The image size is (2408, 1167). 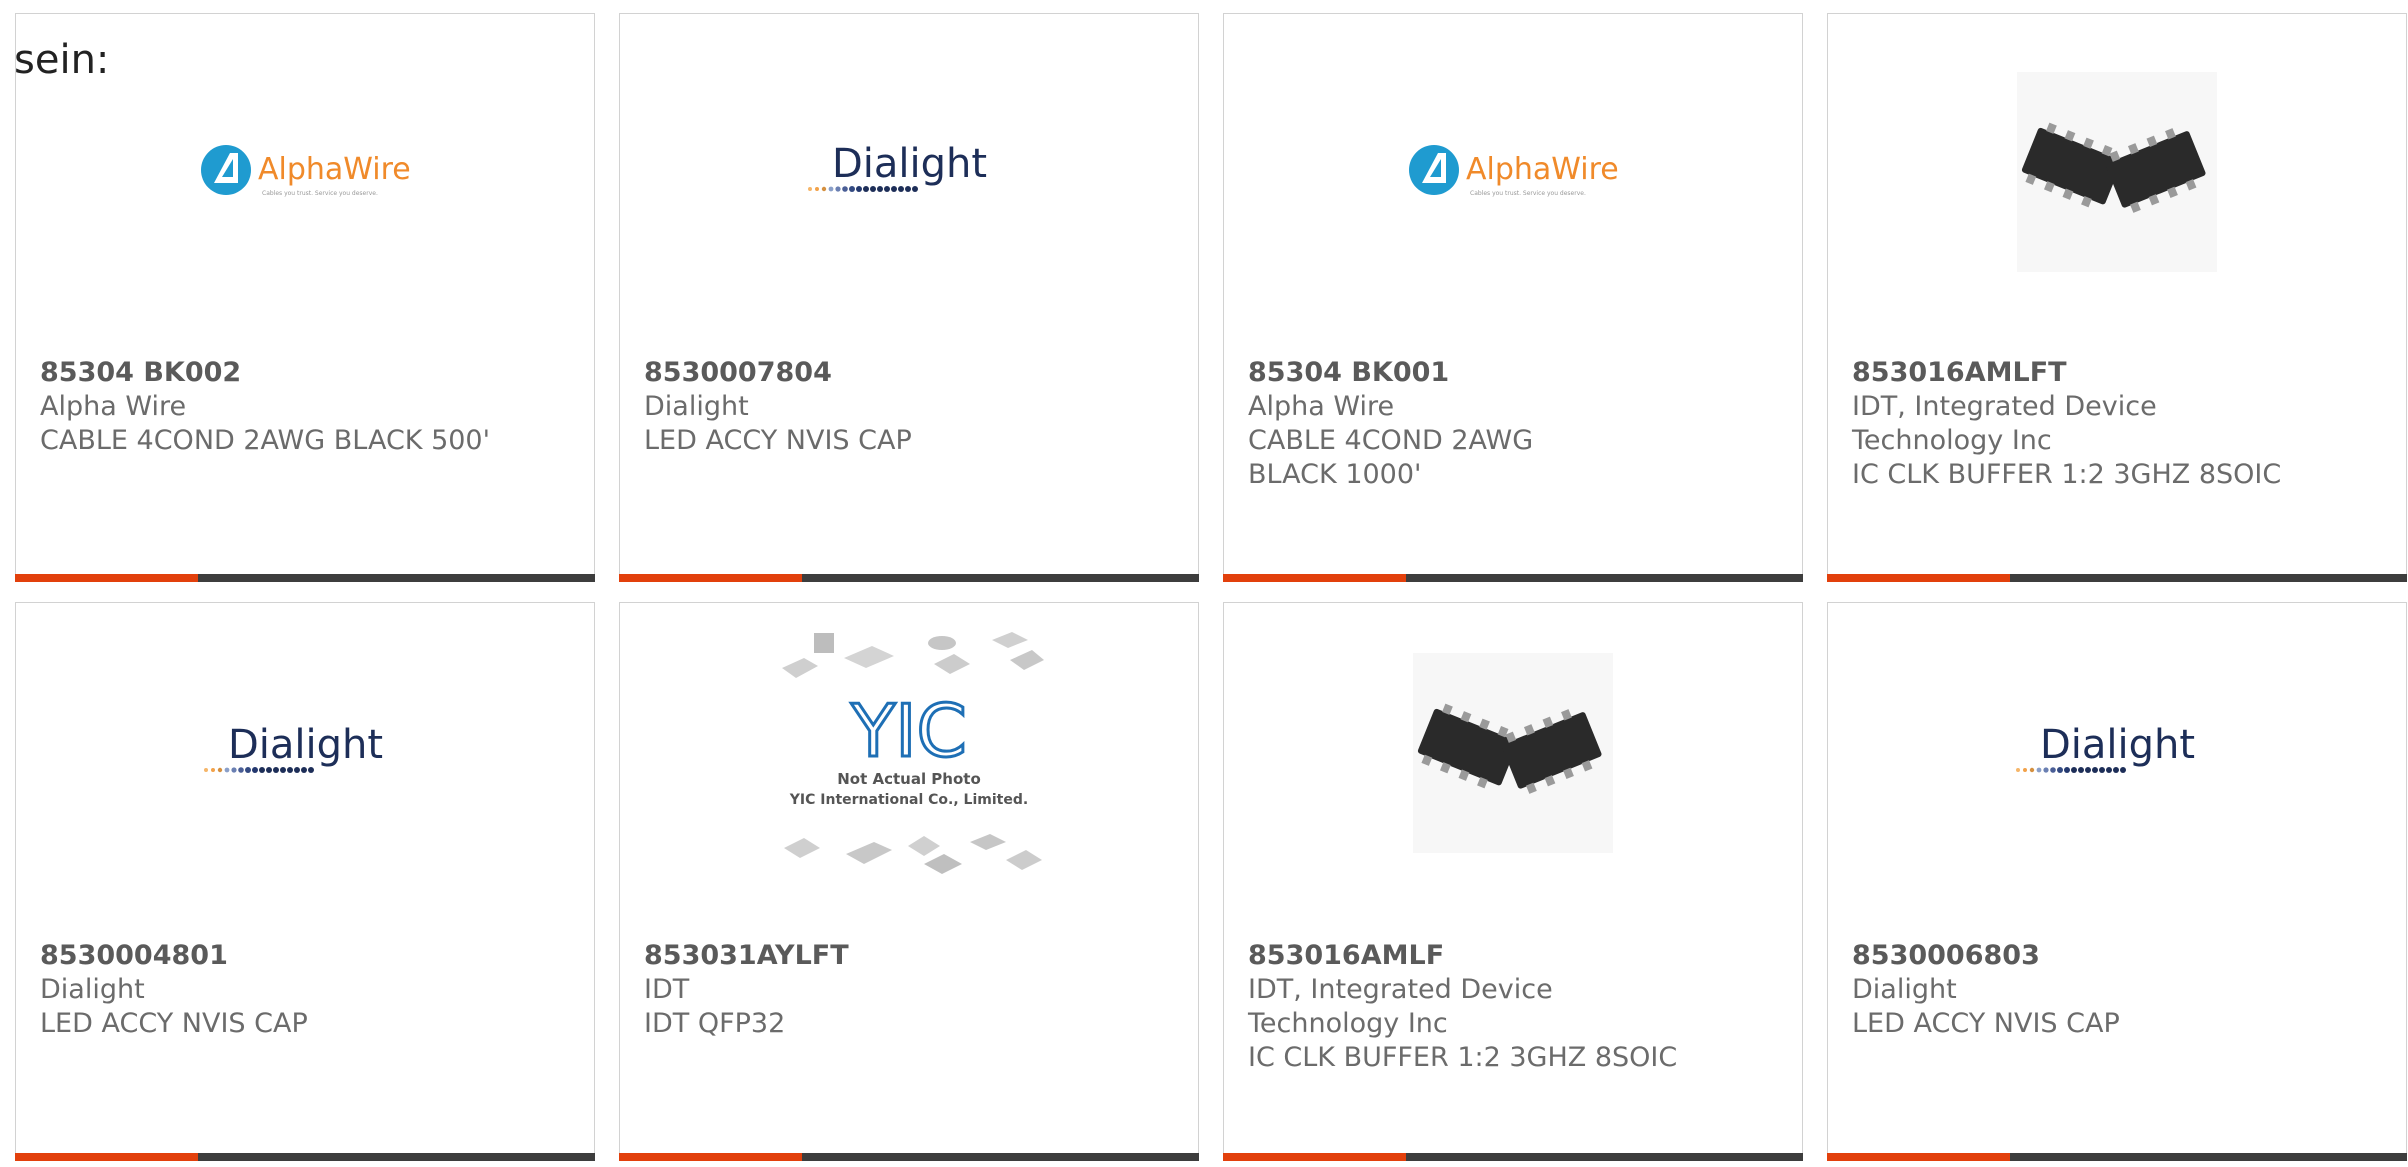 What do you see at coordinates (1515, 956) in the screenshot?
I see `part-number-link: 853016AMLF` at bounding box center [1515, 956].